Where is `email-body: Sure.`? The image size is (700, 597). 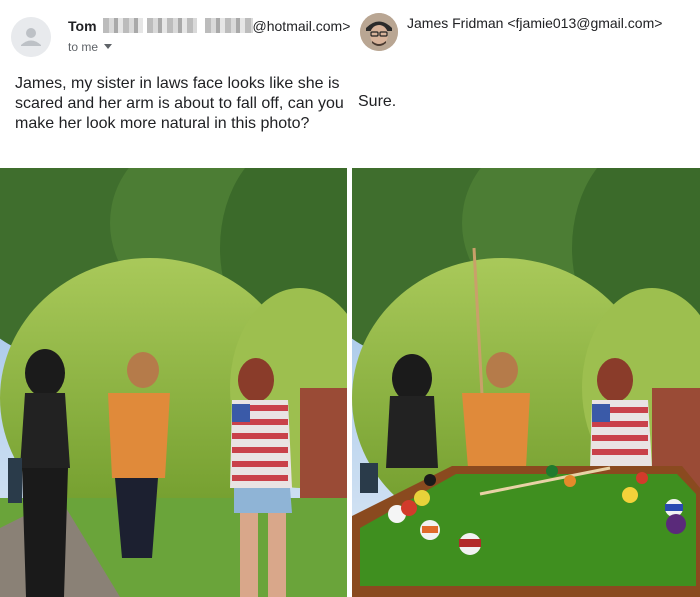 email-body: Sure. is located at coordinates (377, 101).